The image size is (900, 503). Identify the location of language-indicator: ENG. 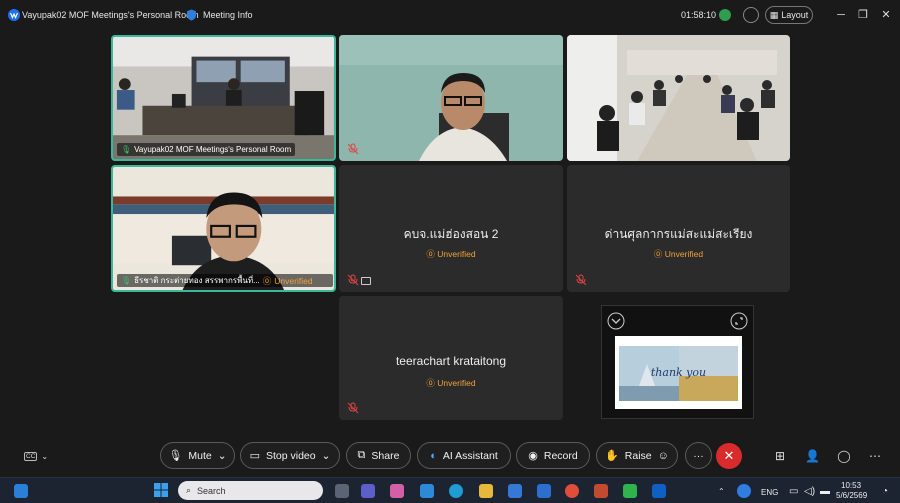
(769, 492).